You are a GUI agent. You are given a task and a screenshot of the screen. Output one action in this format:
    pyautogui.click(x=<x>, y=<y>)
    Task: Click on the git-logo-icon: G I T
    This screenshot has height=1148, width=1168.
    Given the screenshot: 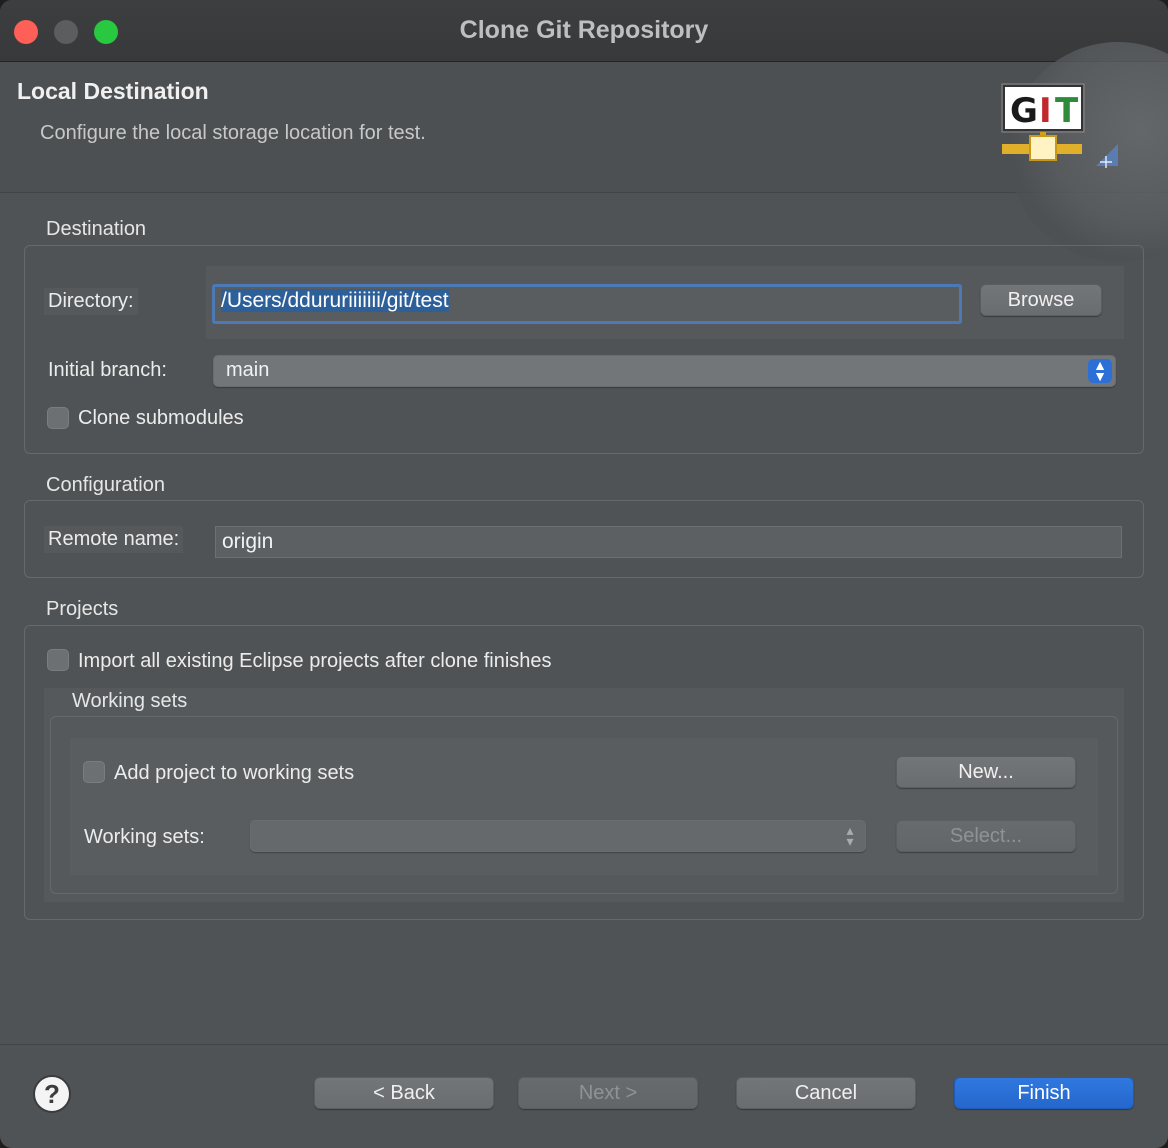 What is the action you would take?
    pyautogui.click(x=1059, y=125)
    